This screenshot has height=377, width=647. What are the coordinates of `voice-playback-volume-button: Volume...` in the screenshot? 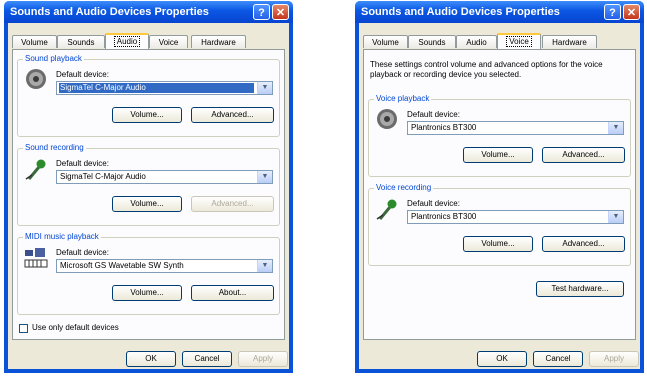 It's located at (498, 155).